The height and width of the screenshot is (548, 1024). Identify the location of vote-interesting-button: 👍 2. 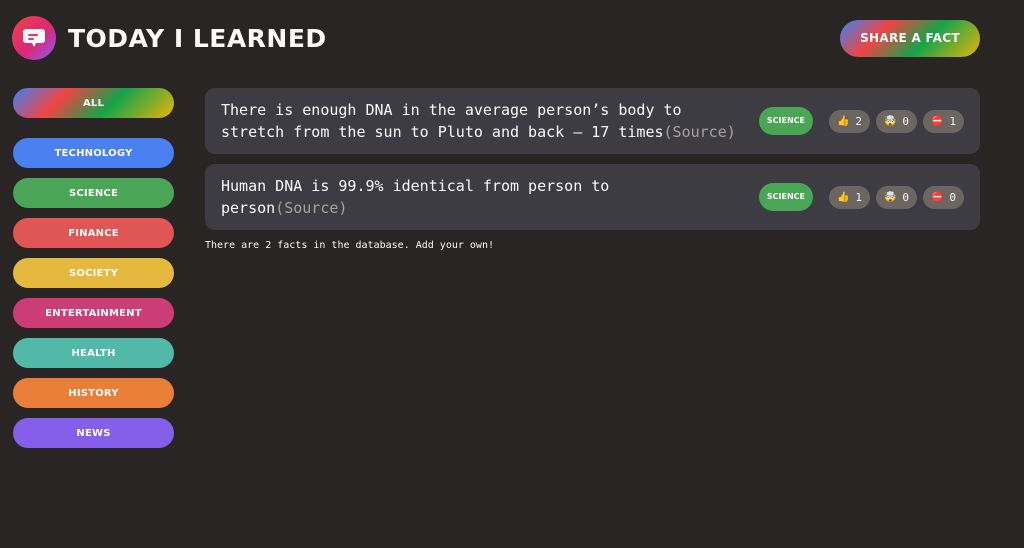
(849, 121).